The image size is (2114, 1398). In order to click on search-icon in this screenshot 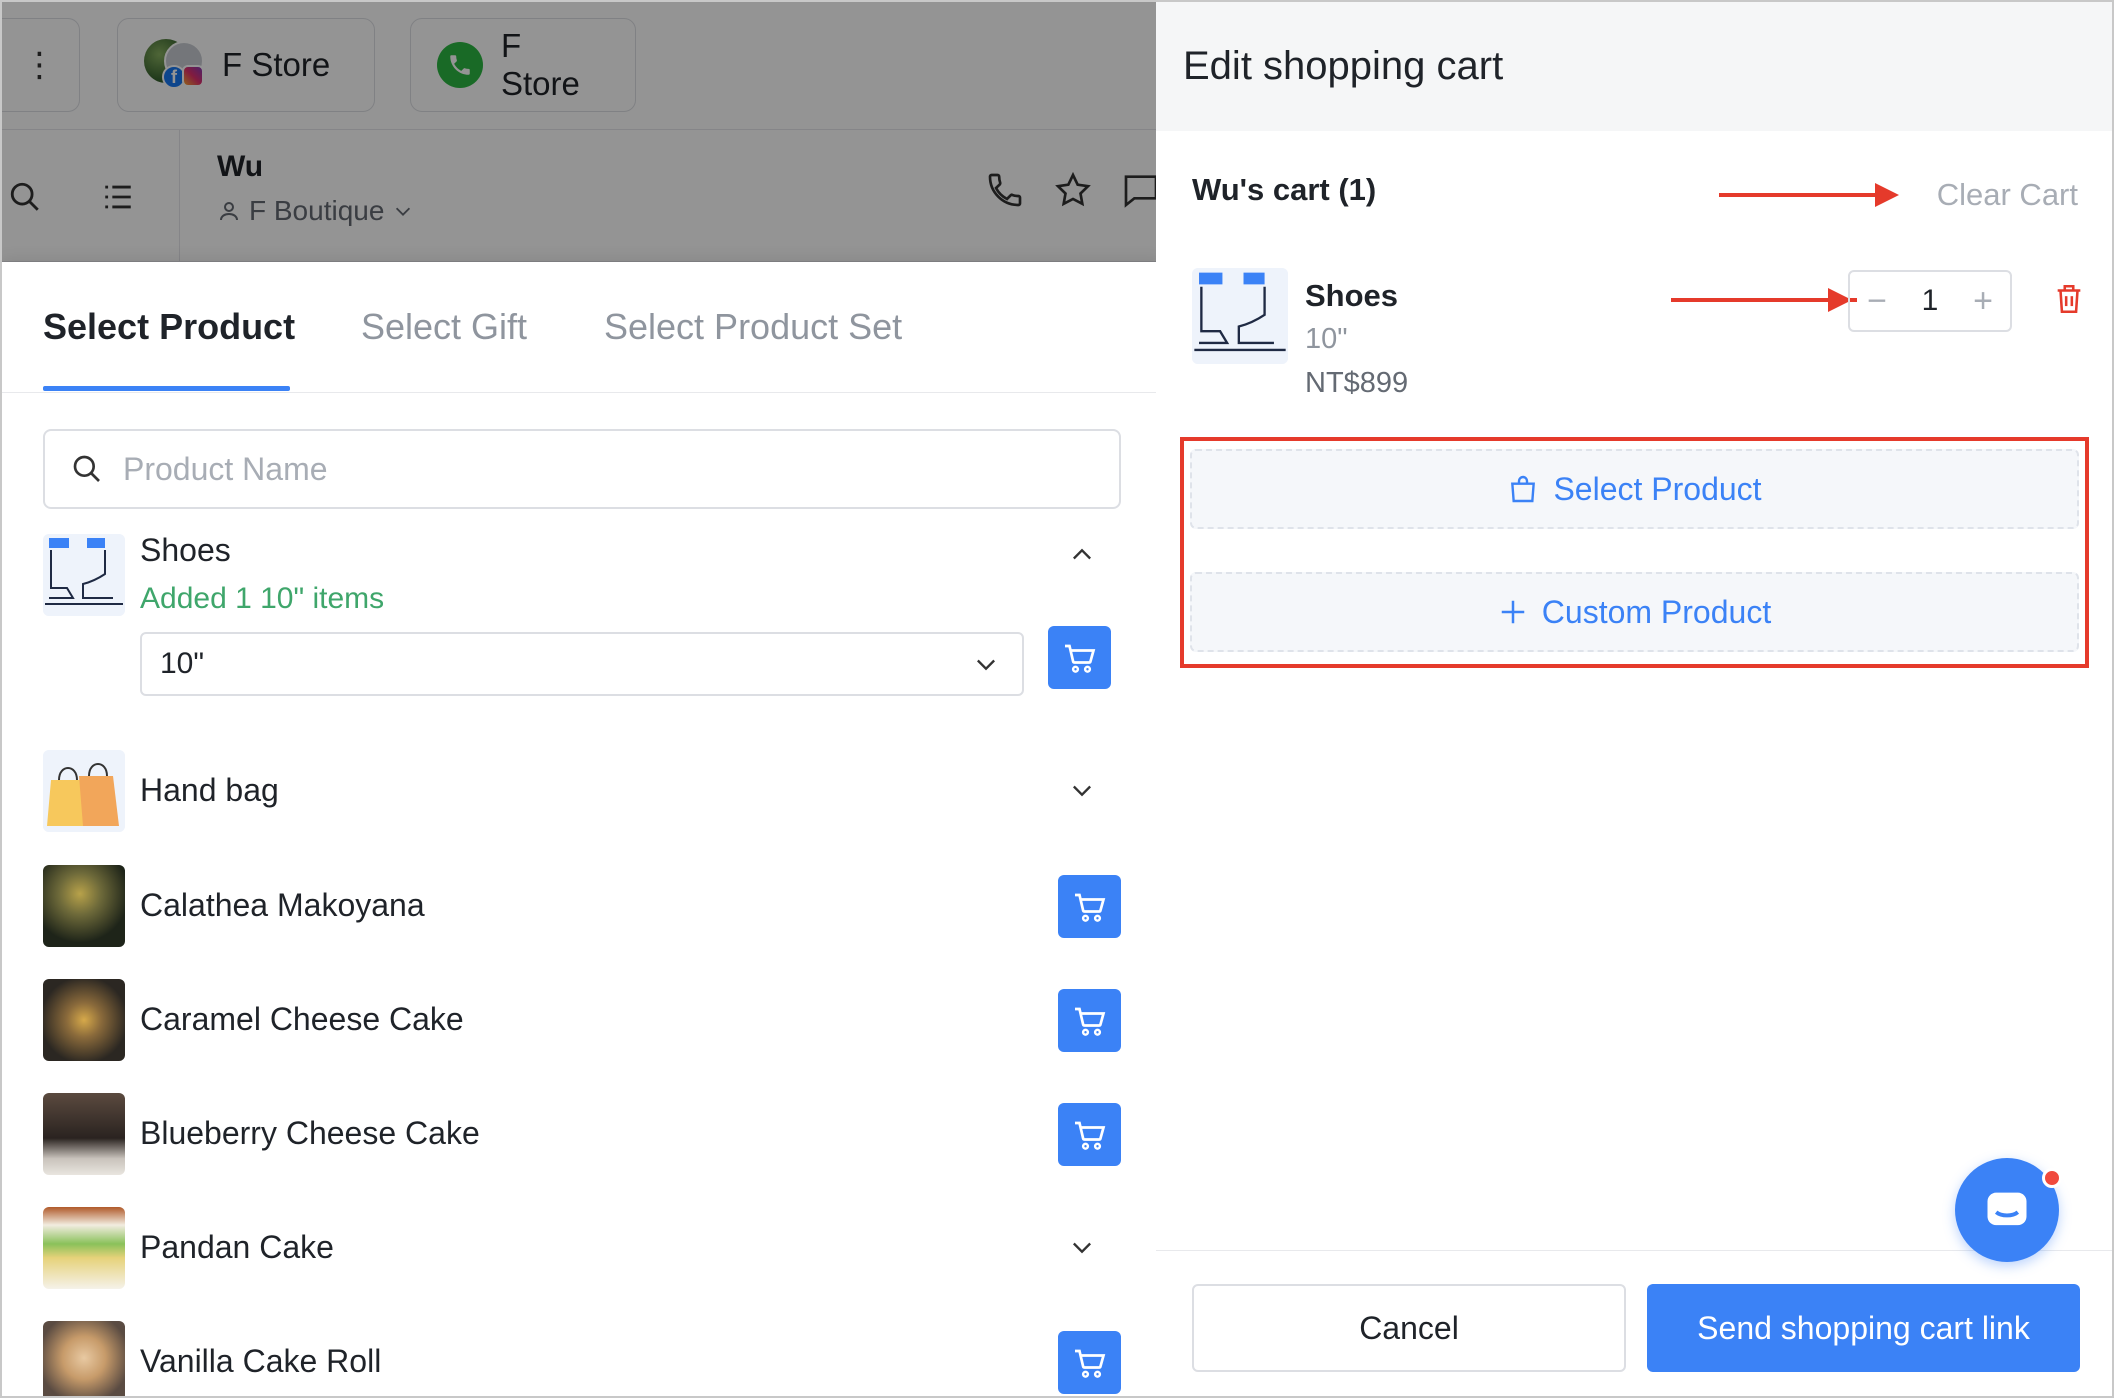, I will do `click(86, 468)`.